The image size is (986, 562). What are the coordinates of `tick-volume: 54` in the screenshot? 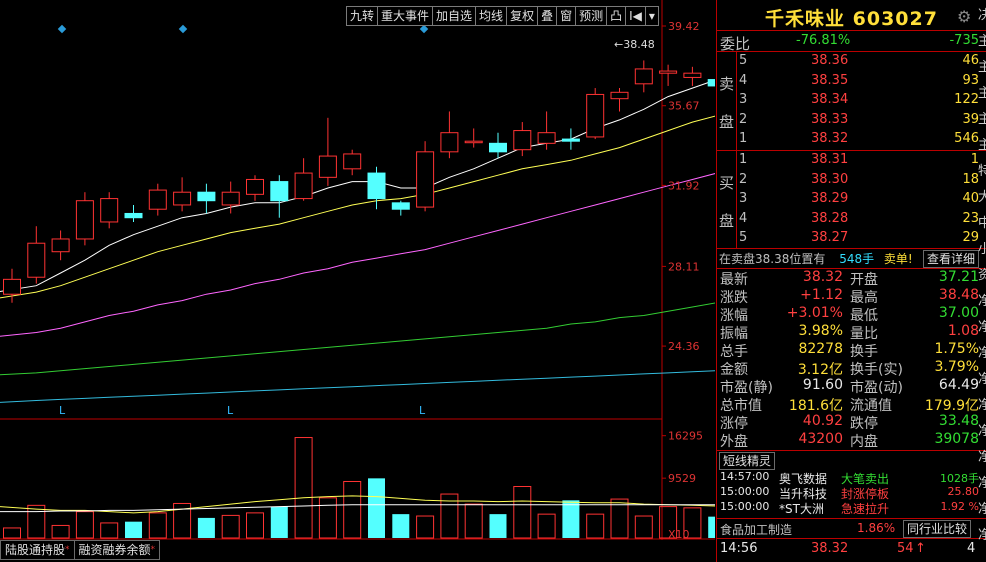 It's located at (905, 548).